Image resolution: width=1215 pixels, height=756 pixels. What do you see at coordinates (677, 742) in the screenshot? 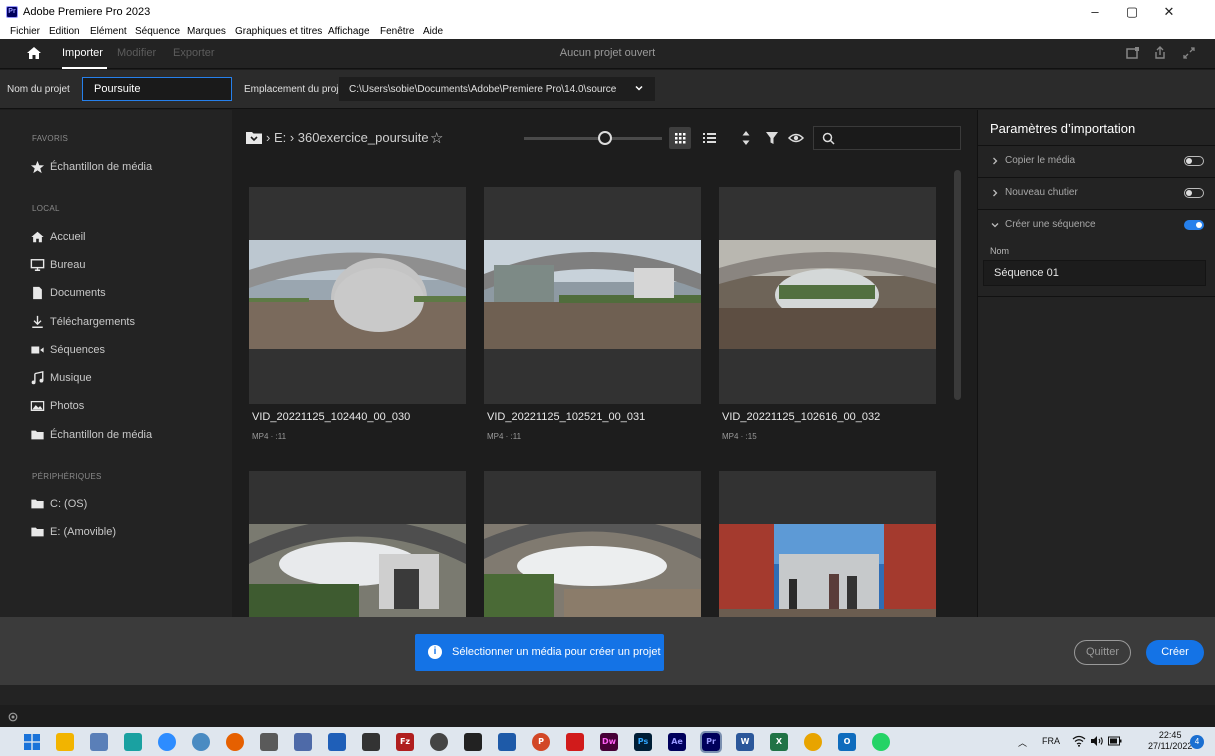
I see `after-effects-icon: Ae` at bounding box center [677, 742].